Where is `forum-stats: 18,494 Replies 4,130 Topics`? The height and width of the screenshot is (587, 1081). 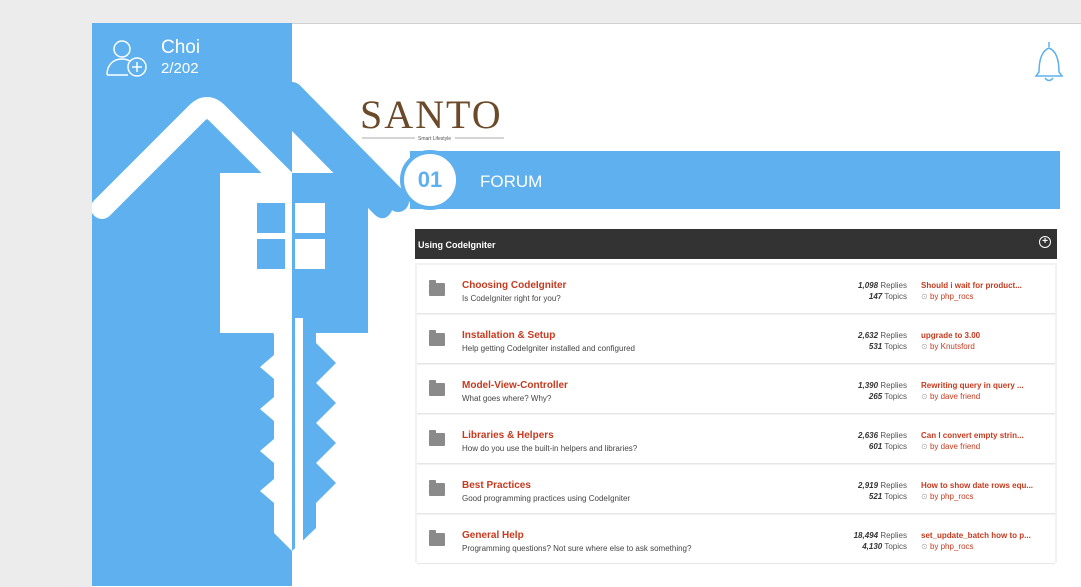
forum-stats: 18,494 Replies 4,130 Topics is located at coordinates (880, 541).